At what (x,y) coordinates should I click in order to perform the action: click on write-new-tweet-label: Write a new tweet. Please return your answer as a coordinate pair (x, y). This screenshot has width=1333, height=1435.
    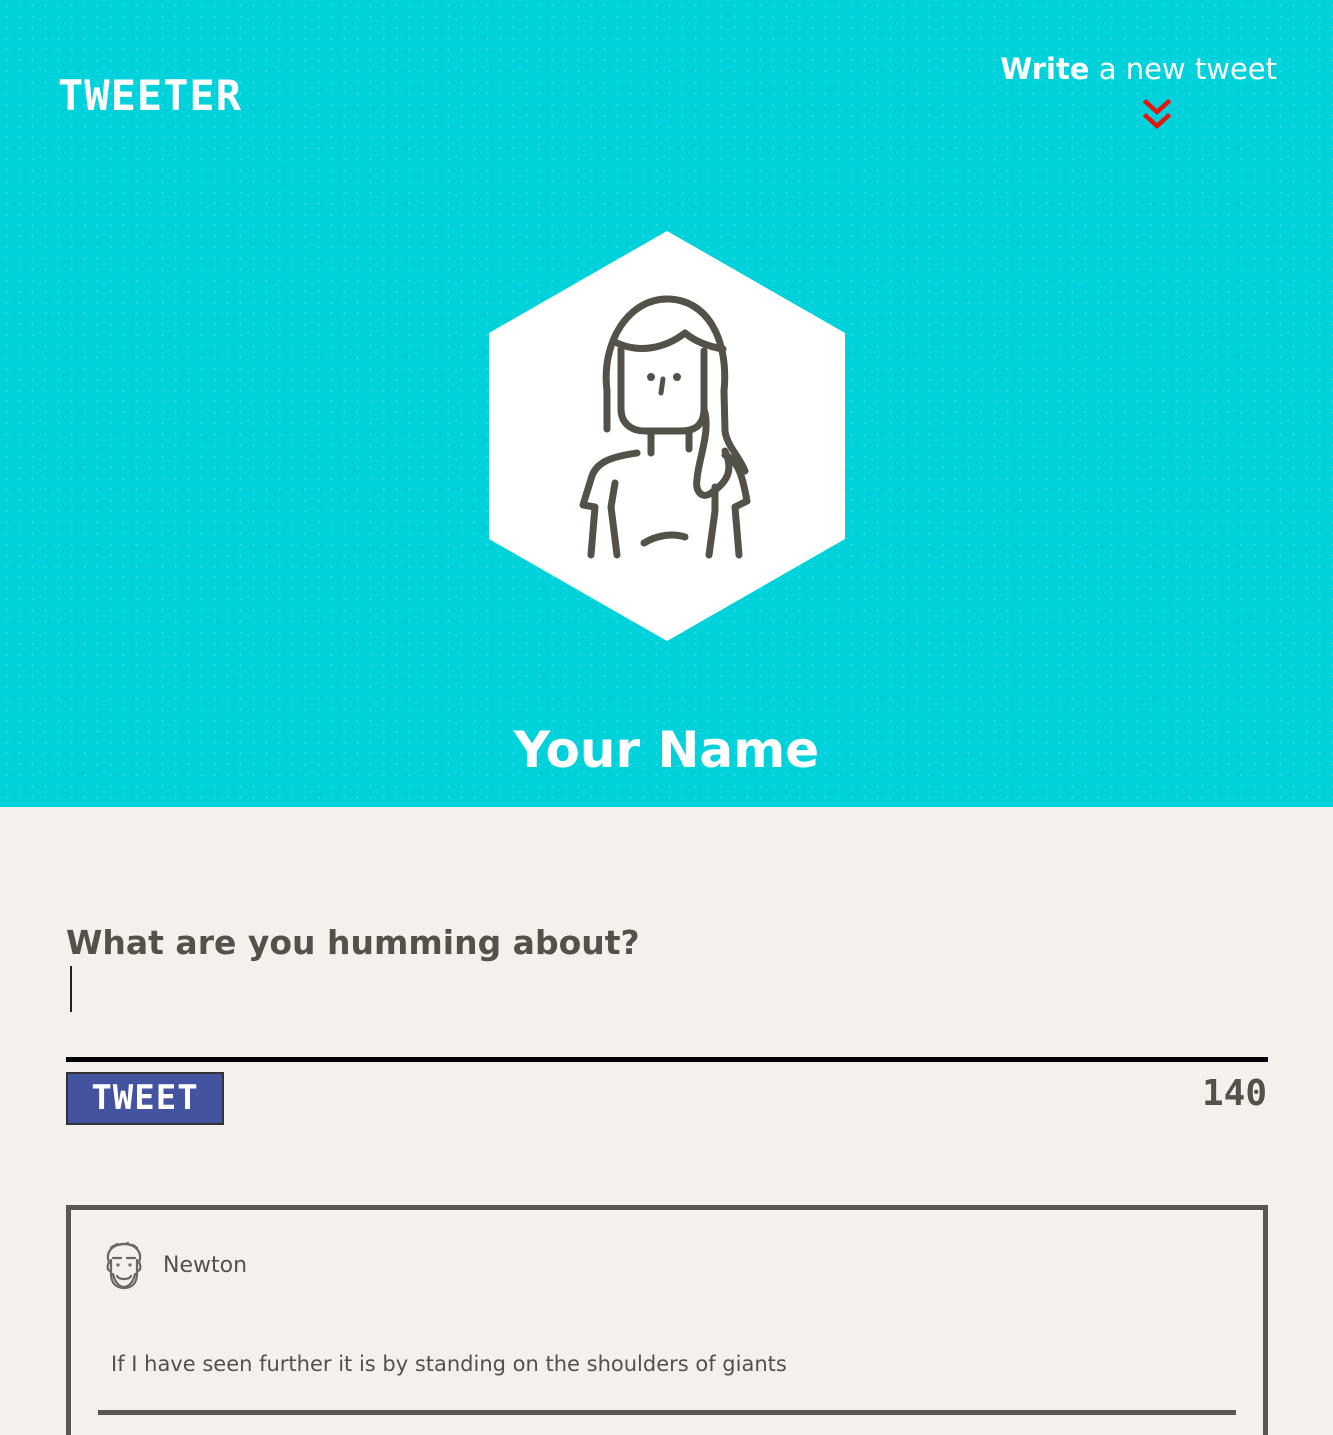
    Looking at the image, I should click on (1138, 69).